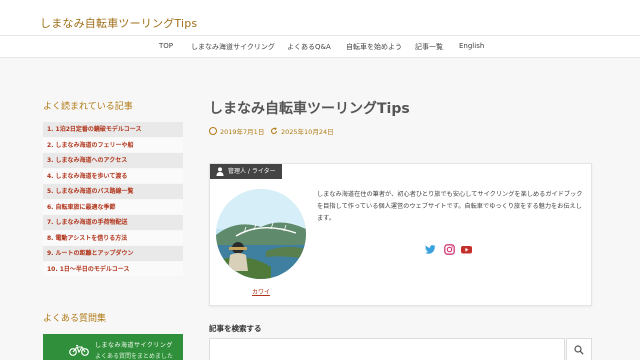 The image size is (640, 360). I want to click on avatar, so click(261, 234).